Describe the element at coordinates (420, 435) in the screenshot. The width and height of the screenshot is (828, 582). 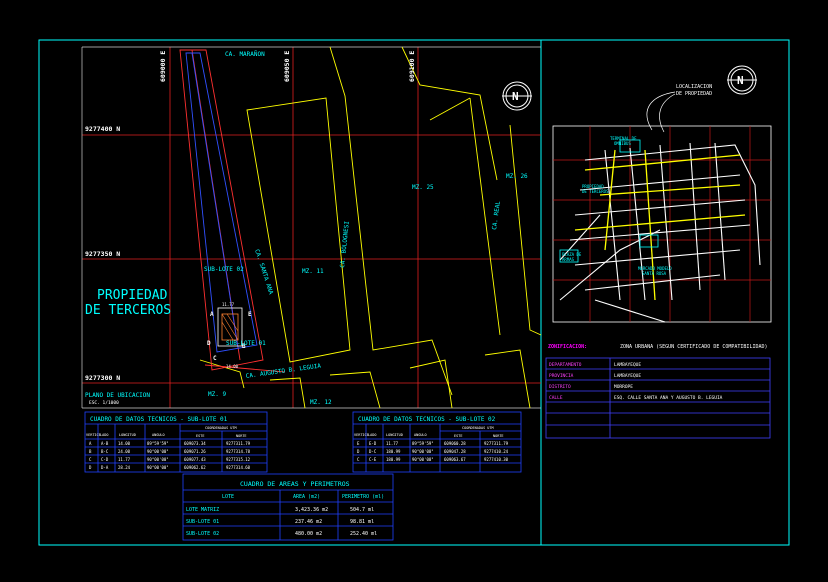
I see `table-02-header: ANGULO` at that location.